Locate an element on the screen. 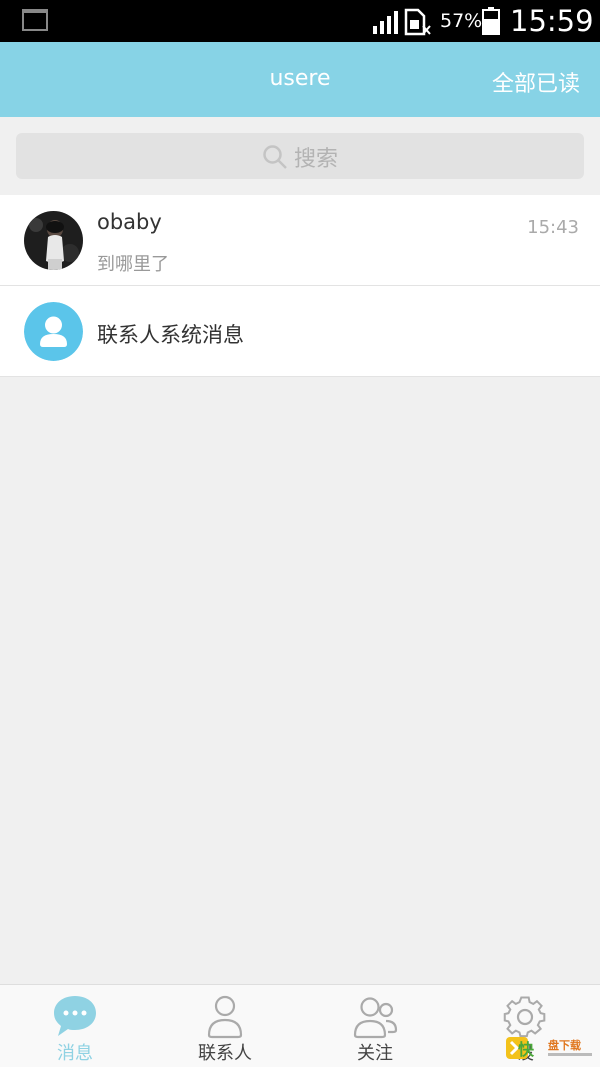 The image size is (600, 1067). battery-icon is located at coordinates (491, 21).